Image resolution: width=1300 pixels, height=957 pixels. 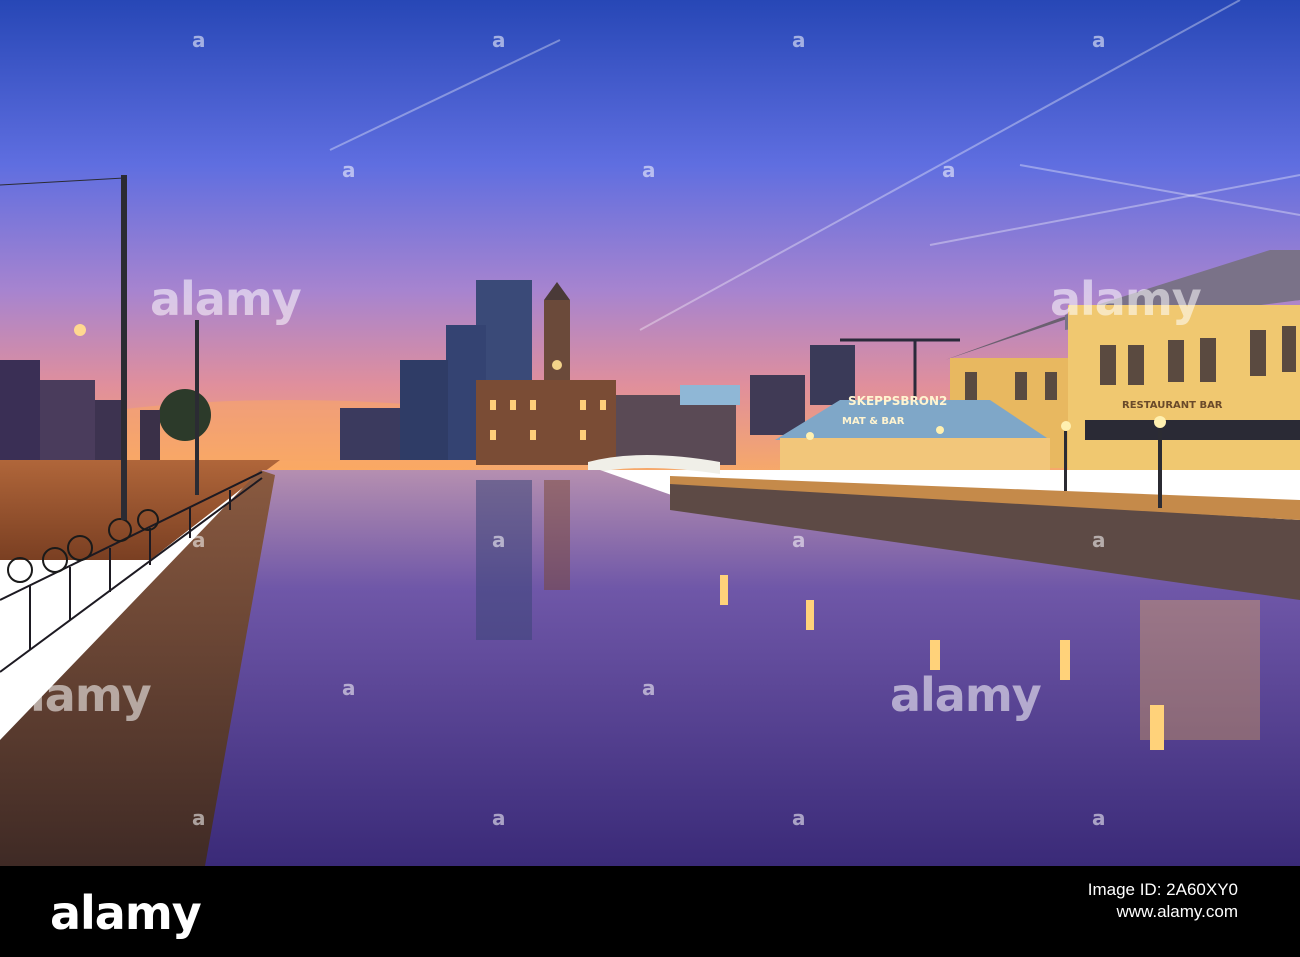 What do you see at coordinates (126, 913) in the screenshot?
I see `alamy-logo: alamy` at bounding box center [126, 913].